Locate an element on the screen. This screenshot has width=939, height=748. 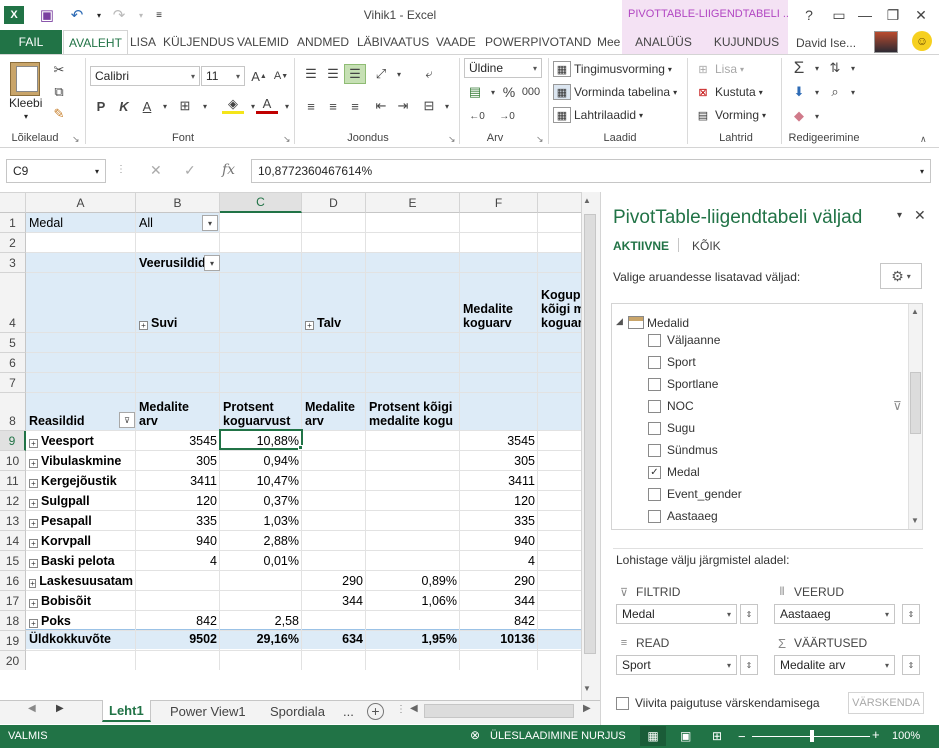
underline-dropdown-icon: ▾ is located at coordinates (165, 106).